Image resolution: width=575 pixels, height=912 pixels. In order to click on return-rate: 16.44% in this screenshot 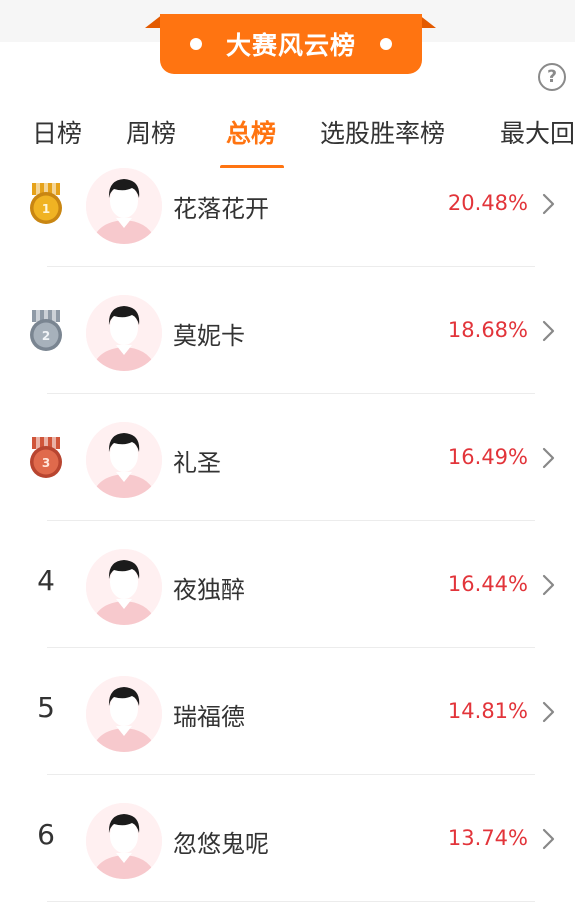, I will do `click(487, 584)`.